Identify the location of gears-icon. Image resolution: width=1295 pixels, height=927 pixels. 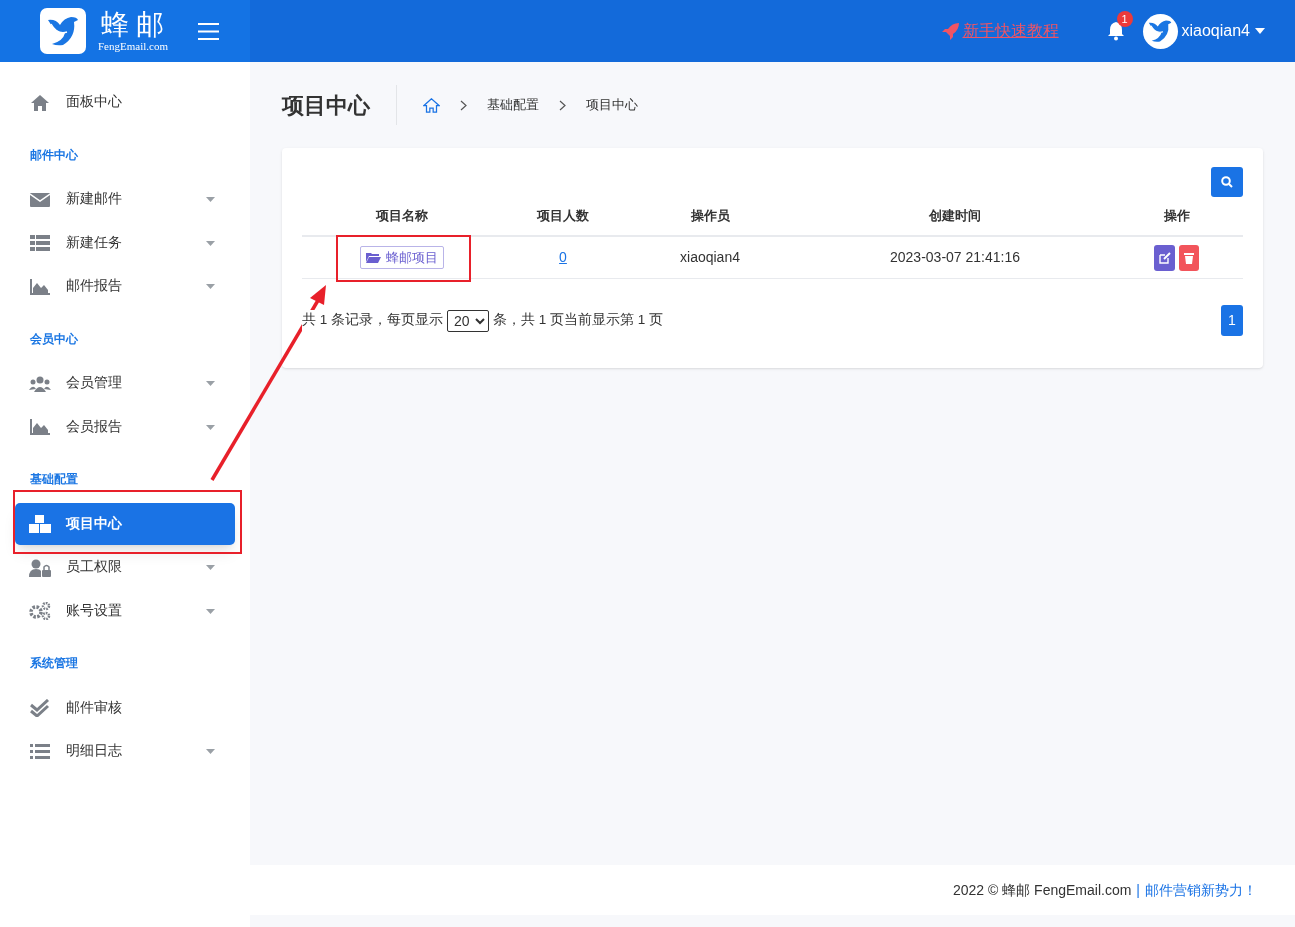
(40, 611).